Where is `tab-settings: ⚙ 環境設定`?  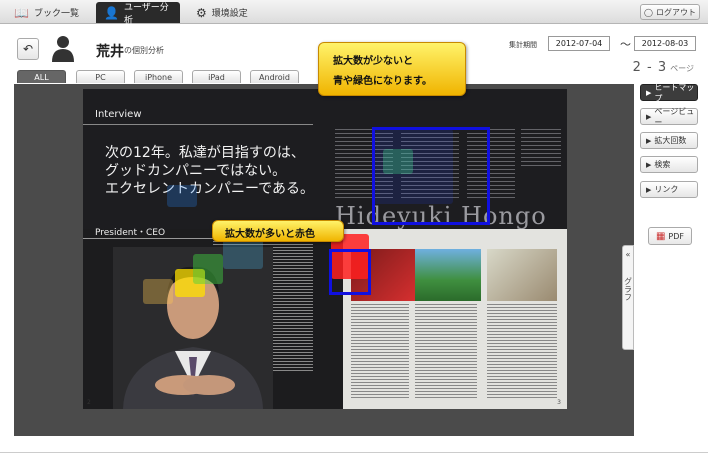 tab-settings: ⚙ 環境設定 is located at coordinates (222, 12).